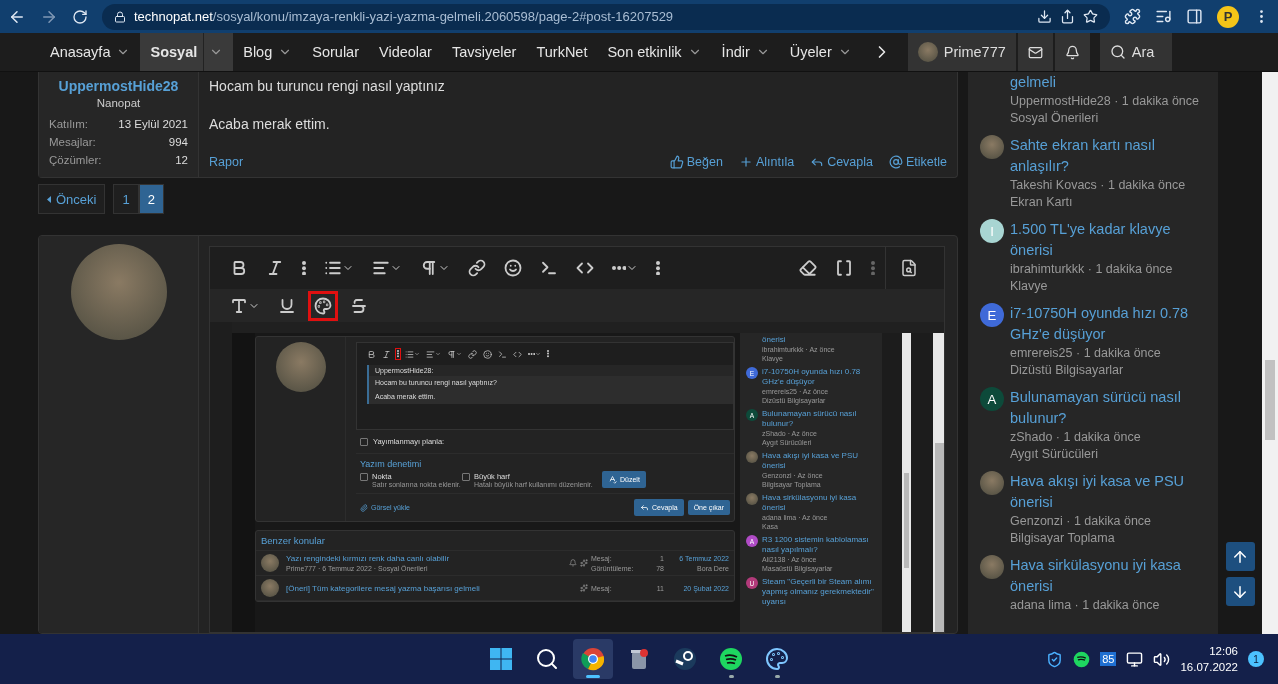 The height and width of the screenshot is (684, 1278). Describe the element at coordinates (1111, 240) in the screenshot. I see `thread-link: 1.500 TL'ye kadar klavye önerisi` at that location.